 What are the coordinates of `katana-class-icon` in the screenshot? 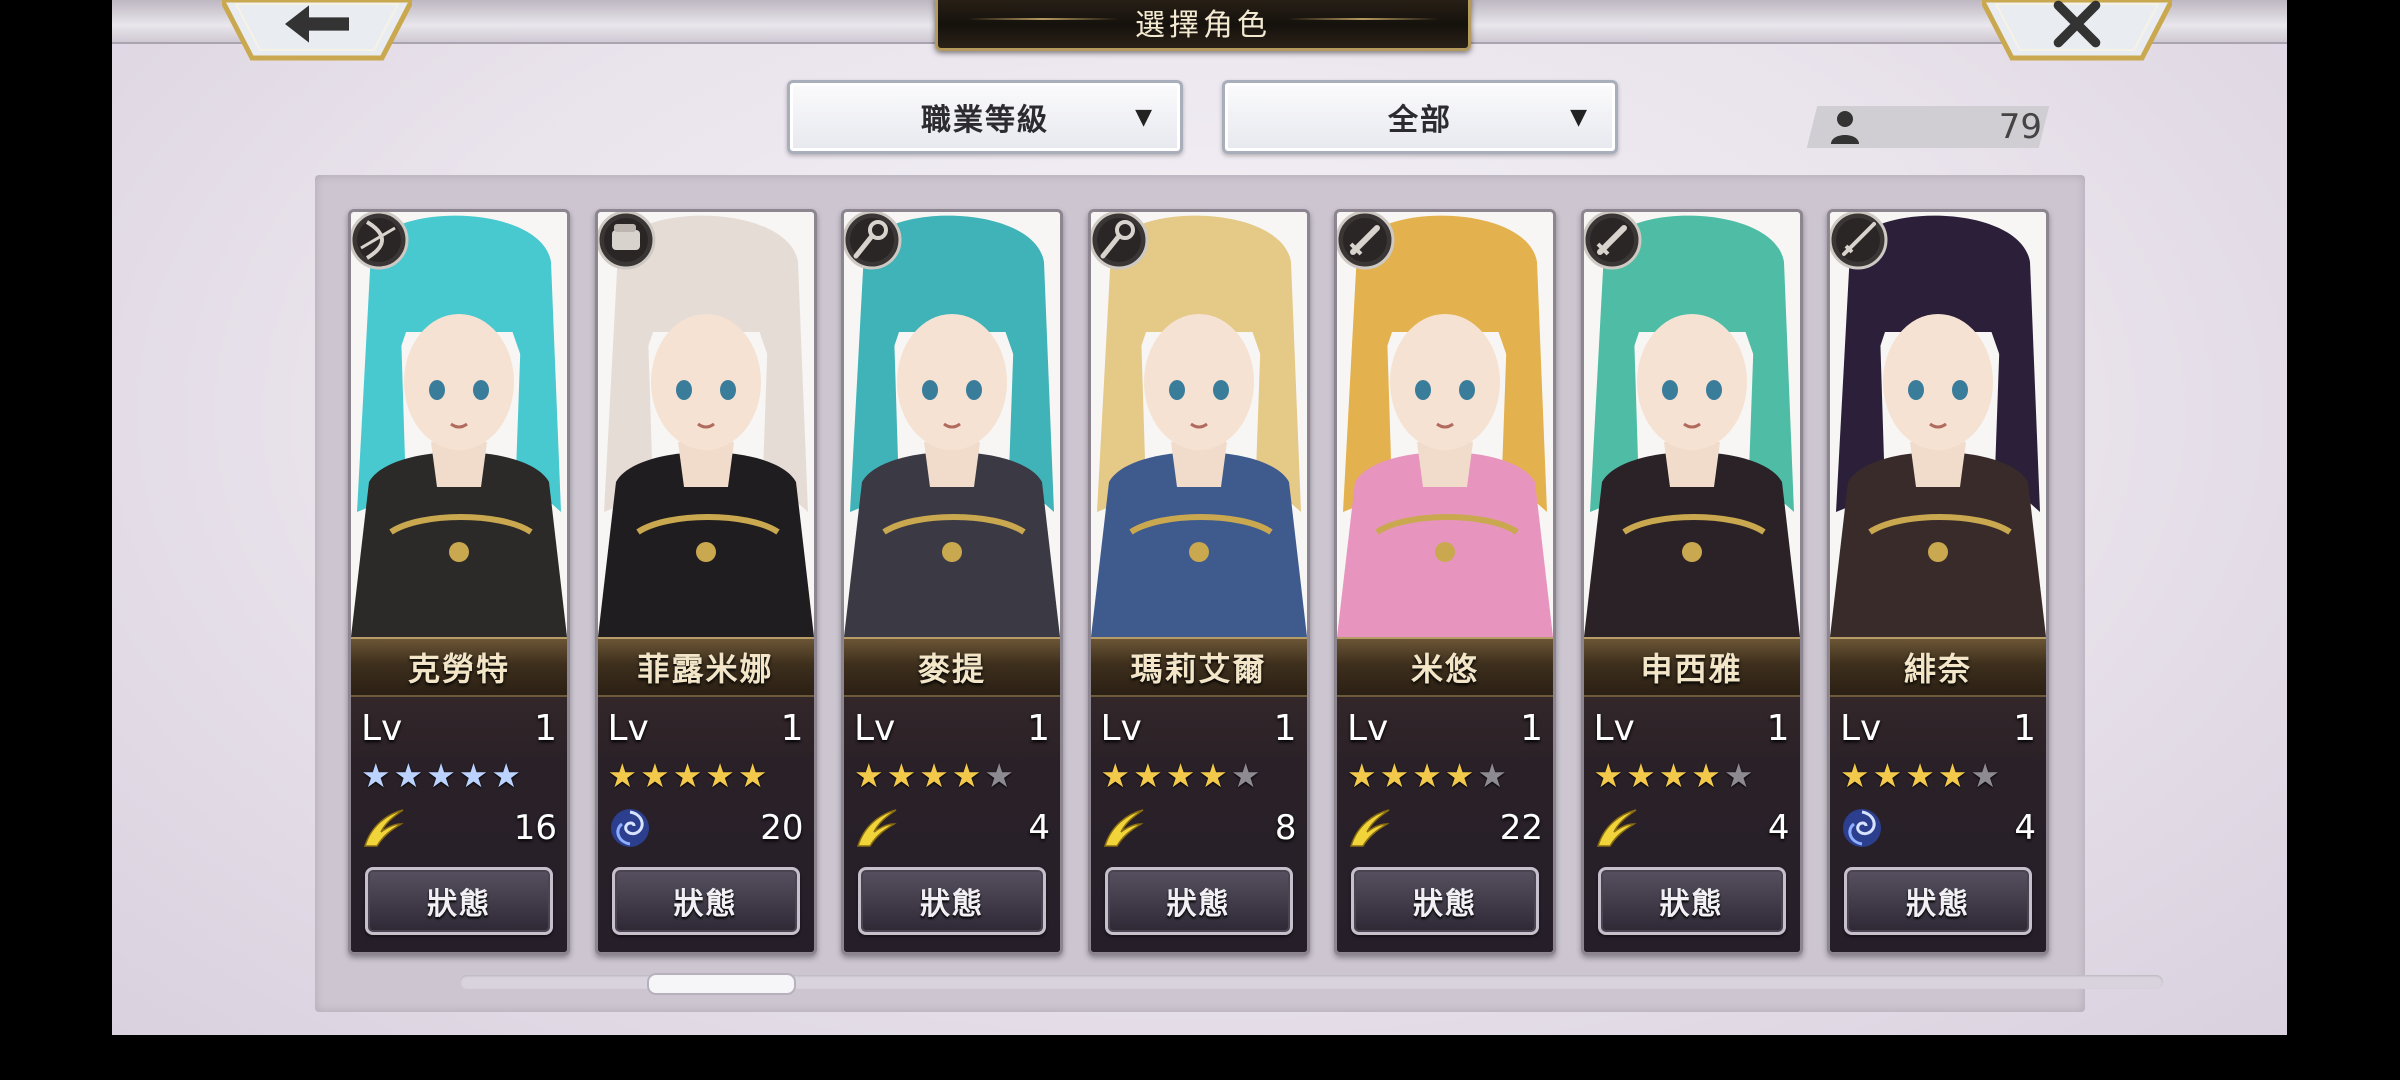 It's located at (1860, 242).